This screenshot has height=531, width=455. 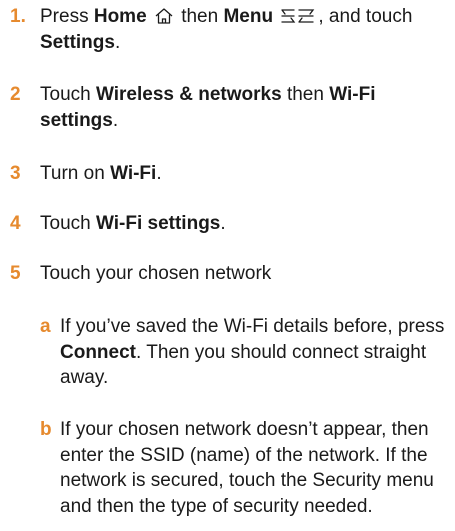 I want to click on step-number: 1., so click(x=18, y=16).